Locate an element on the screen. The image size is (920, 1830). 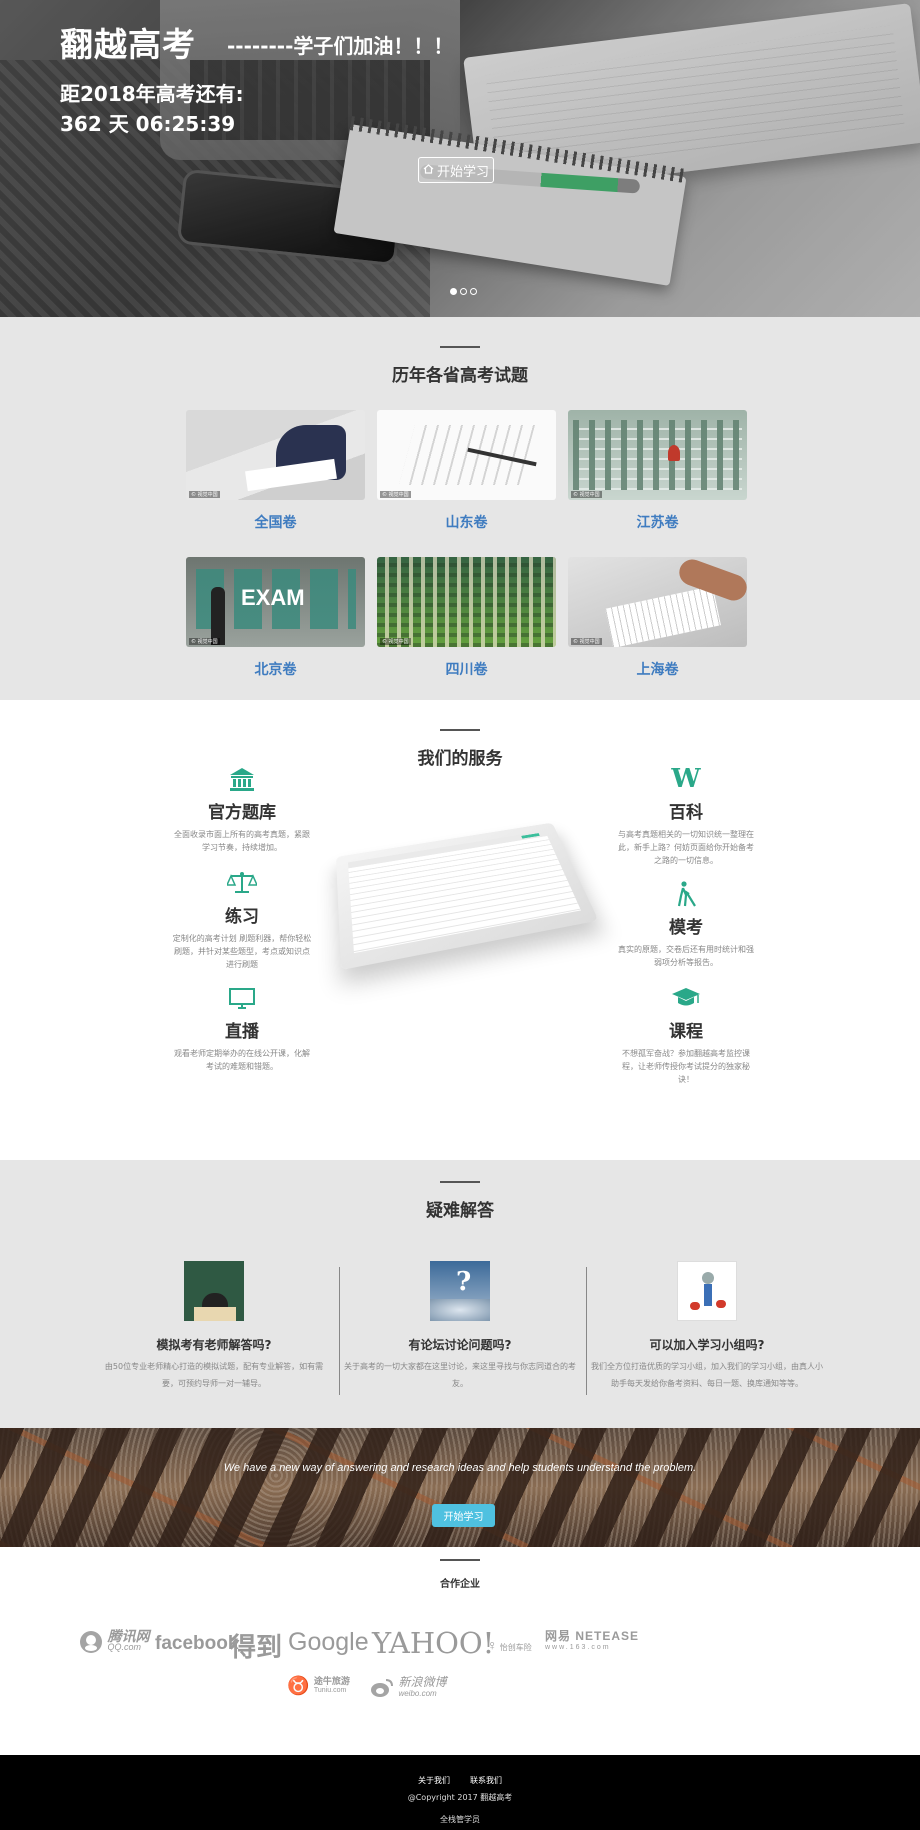
cta-start-button: 开始学习 is located at coordinates (463, 1515).